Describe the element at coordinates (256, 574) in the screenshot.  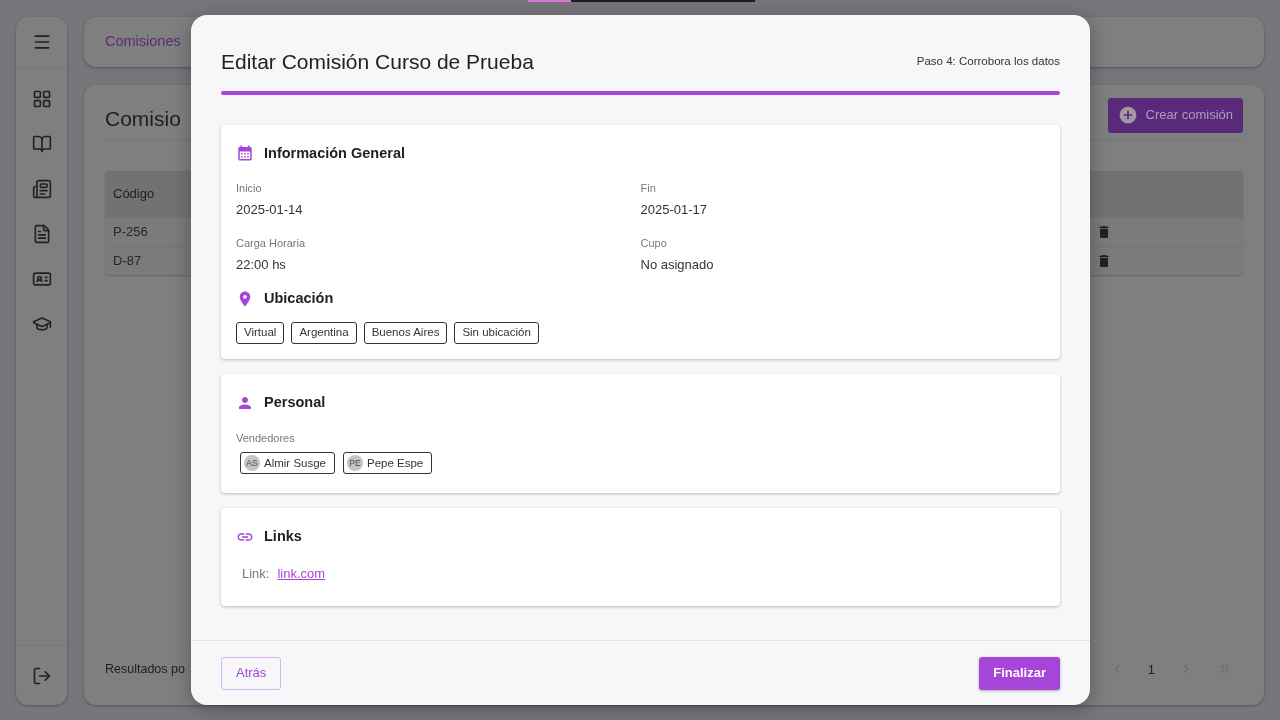
I see `link-label: Link:` at that location.